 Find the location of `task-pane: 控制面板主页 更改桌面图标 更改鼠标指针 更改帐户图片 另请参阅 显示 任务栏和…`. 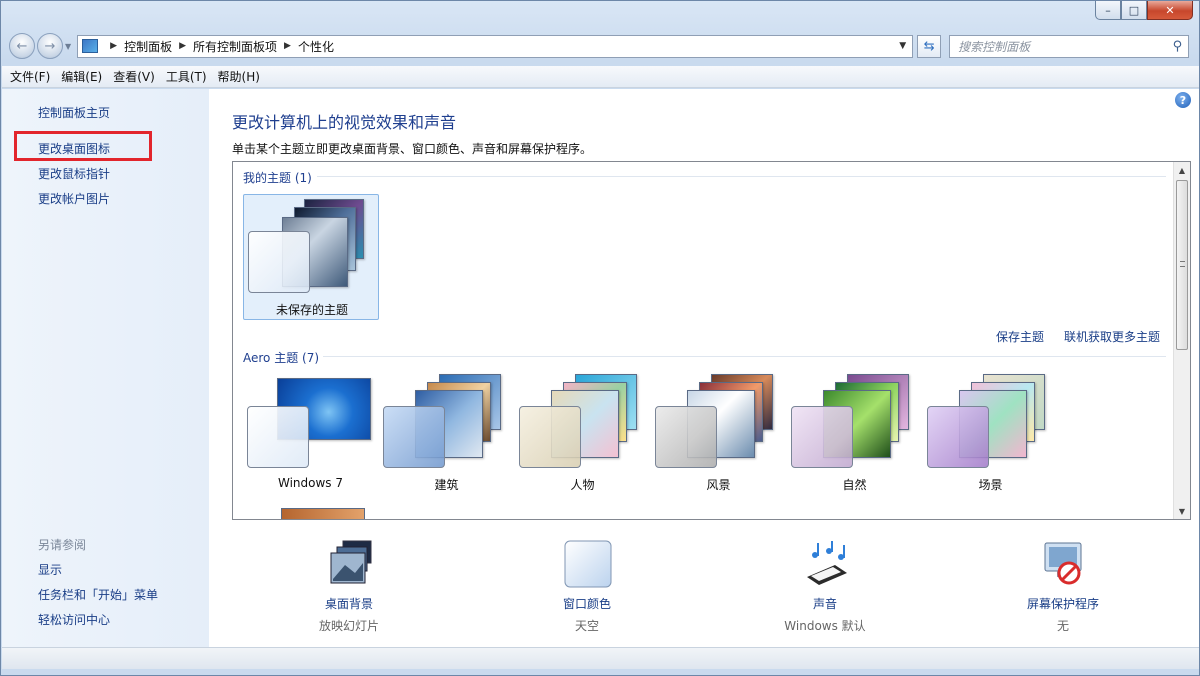

task-pane: 控制面板主页 更改桌面图标 更改鼠标指针 更改帐户图片 另请参阅 显示 任务栏和… is located at coordinates (105, 368).